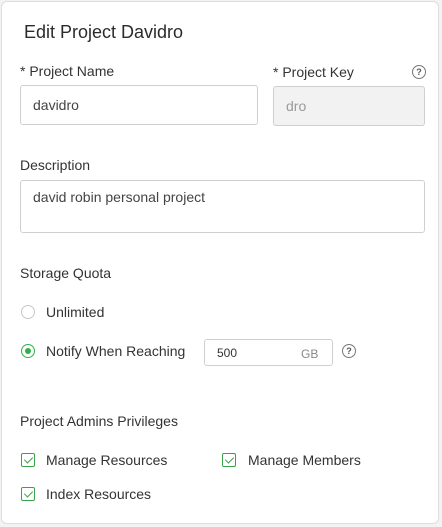  I want to click on notify-radio, so click(28, 351).